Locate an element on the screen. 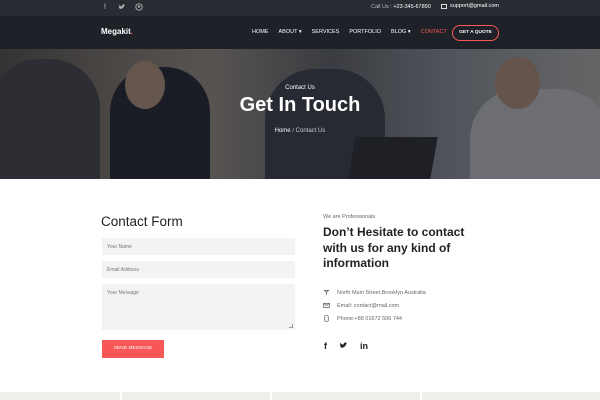  nav-item-about: ABOUT ▾ is located at coordinates (290, 32).